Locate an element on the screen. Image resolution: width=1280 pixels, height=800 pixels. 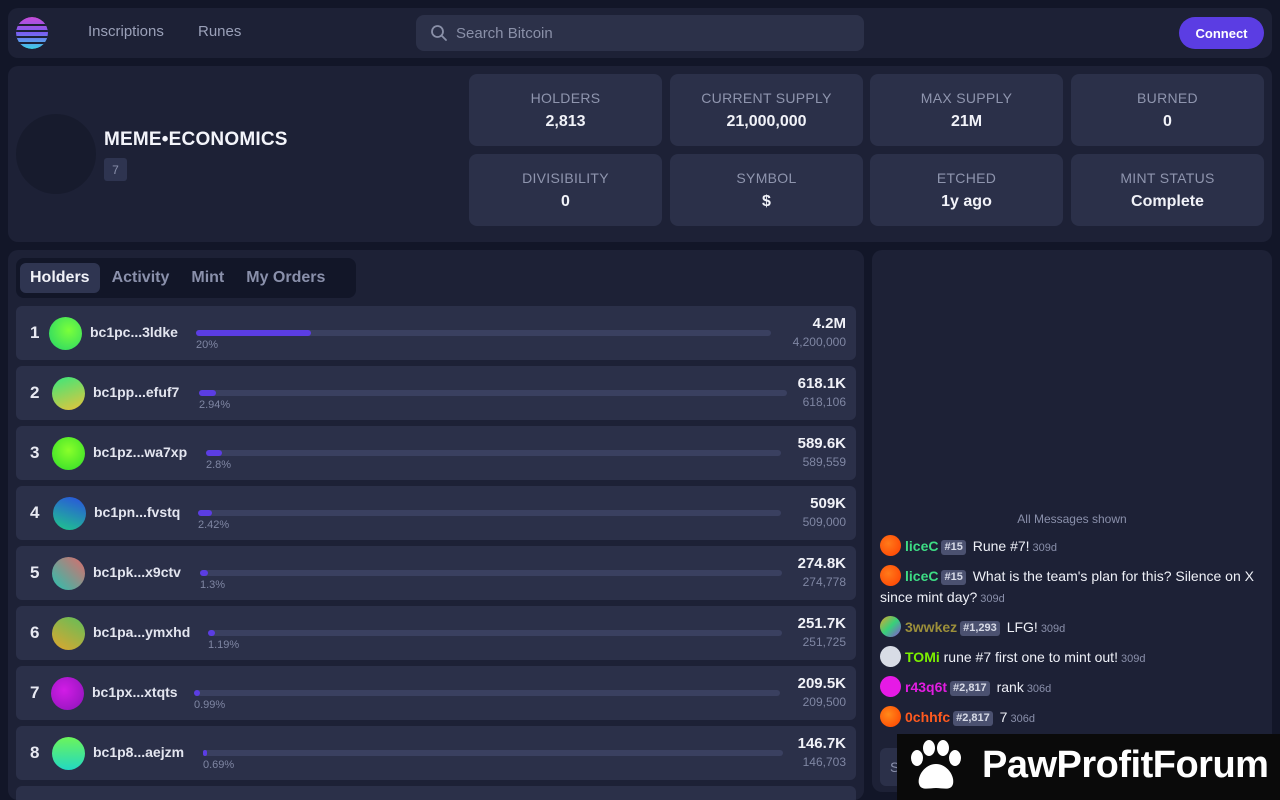
holder-row: 7 bc1px...xtqts 0.99% 209.5K 209,500 is located at coordinates (436, 693).